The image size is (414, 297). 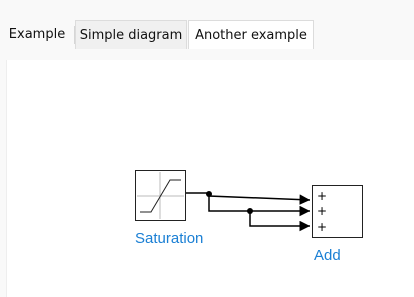 I want to click on signal-lines, so click(x=248, y=211).